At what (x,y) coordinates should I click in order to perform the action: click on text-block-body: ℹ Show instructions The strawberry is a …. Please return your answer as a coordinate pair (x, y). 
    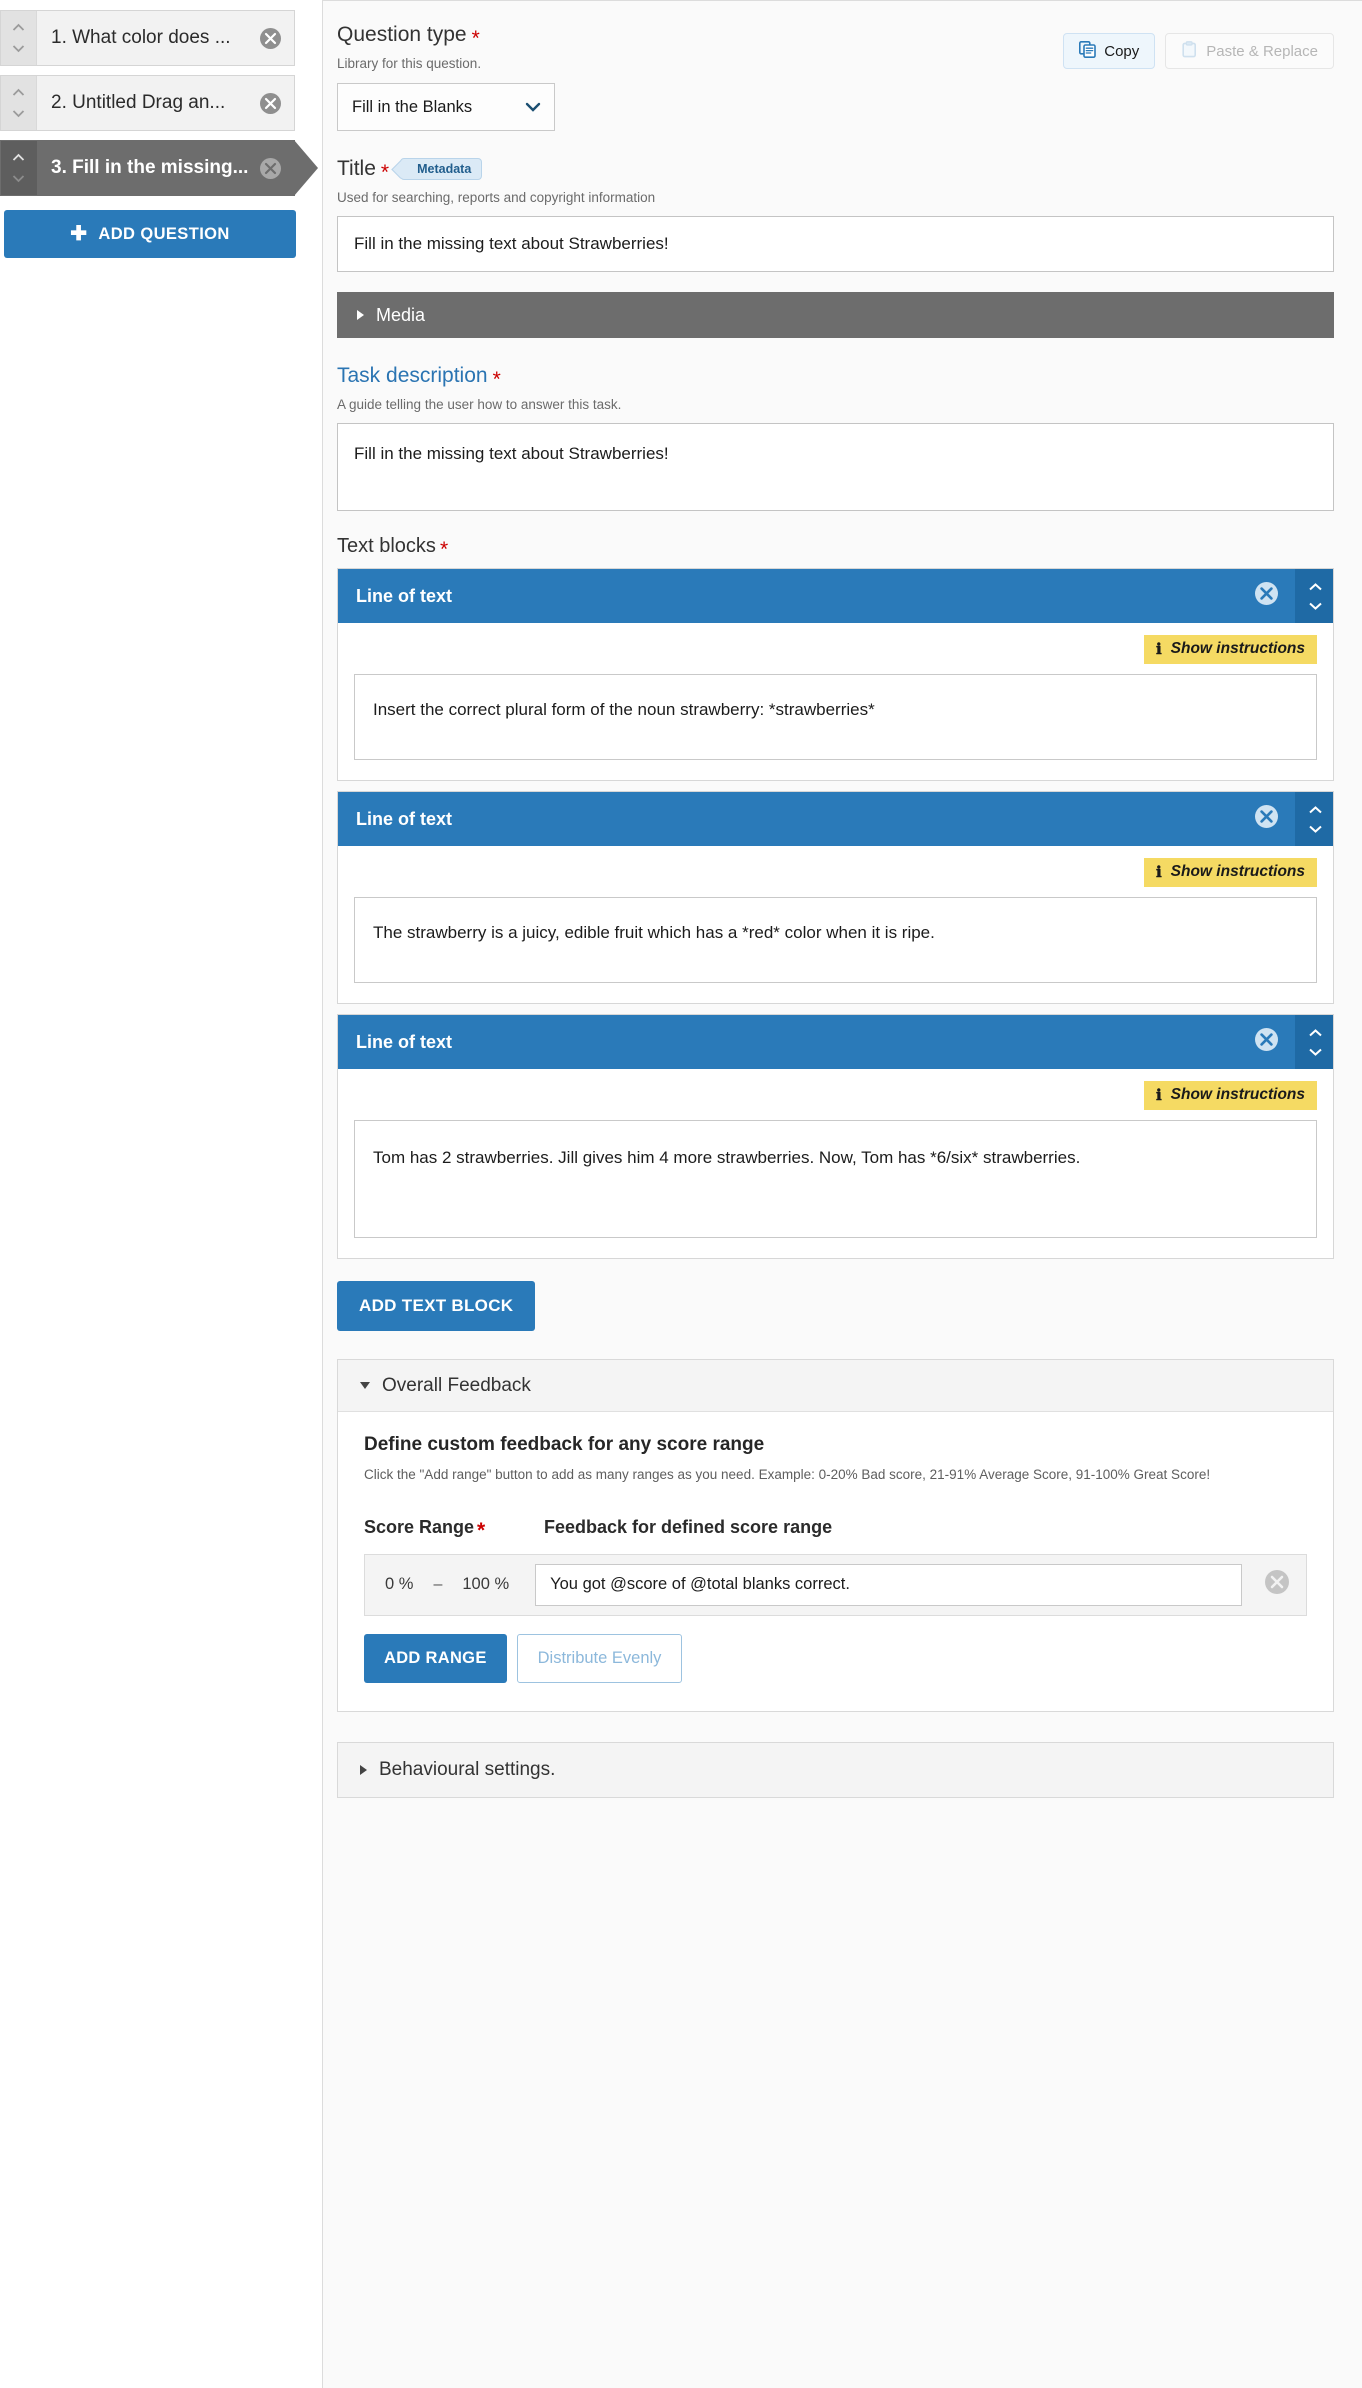
    Looking at the image, I should click on (835, 924).